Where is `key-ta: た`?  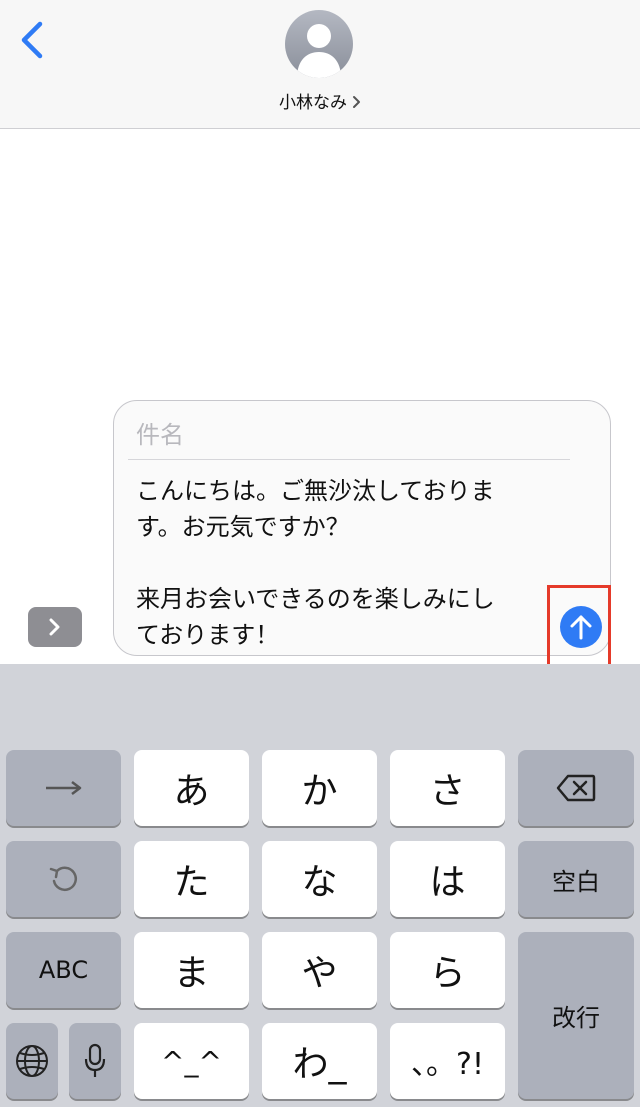 key-ta: た is located at coordinates (191, 879).